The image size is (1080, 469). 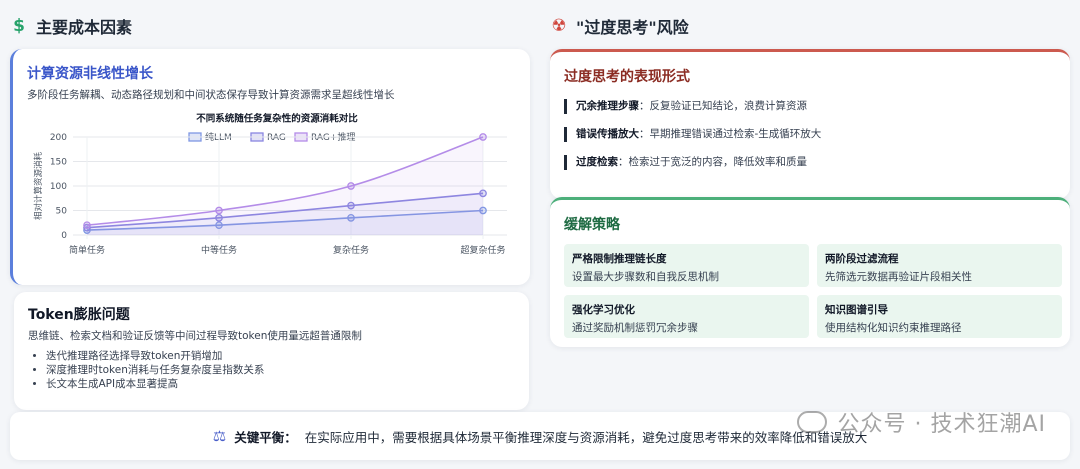 What do you see at coordinates (941, 424) in the screenshot?
I see `watermark-text: 公众号 · 技术狂潮AI` at bounding box center [941, 424].